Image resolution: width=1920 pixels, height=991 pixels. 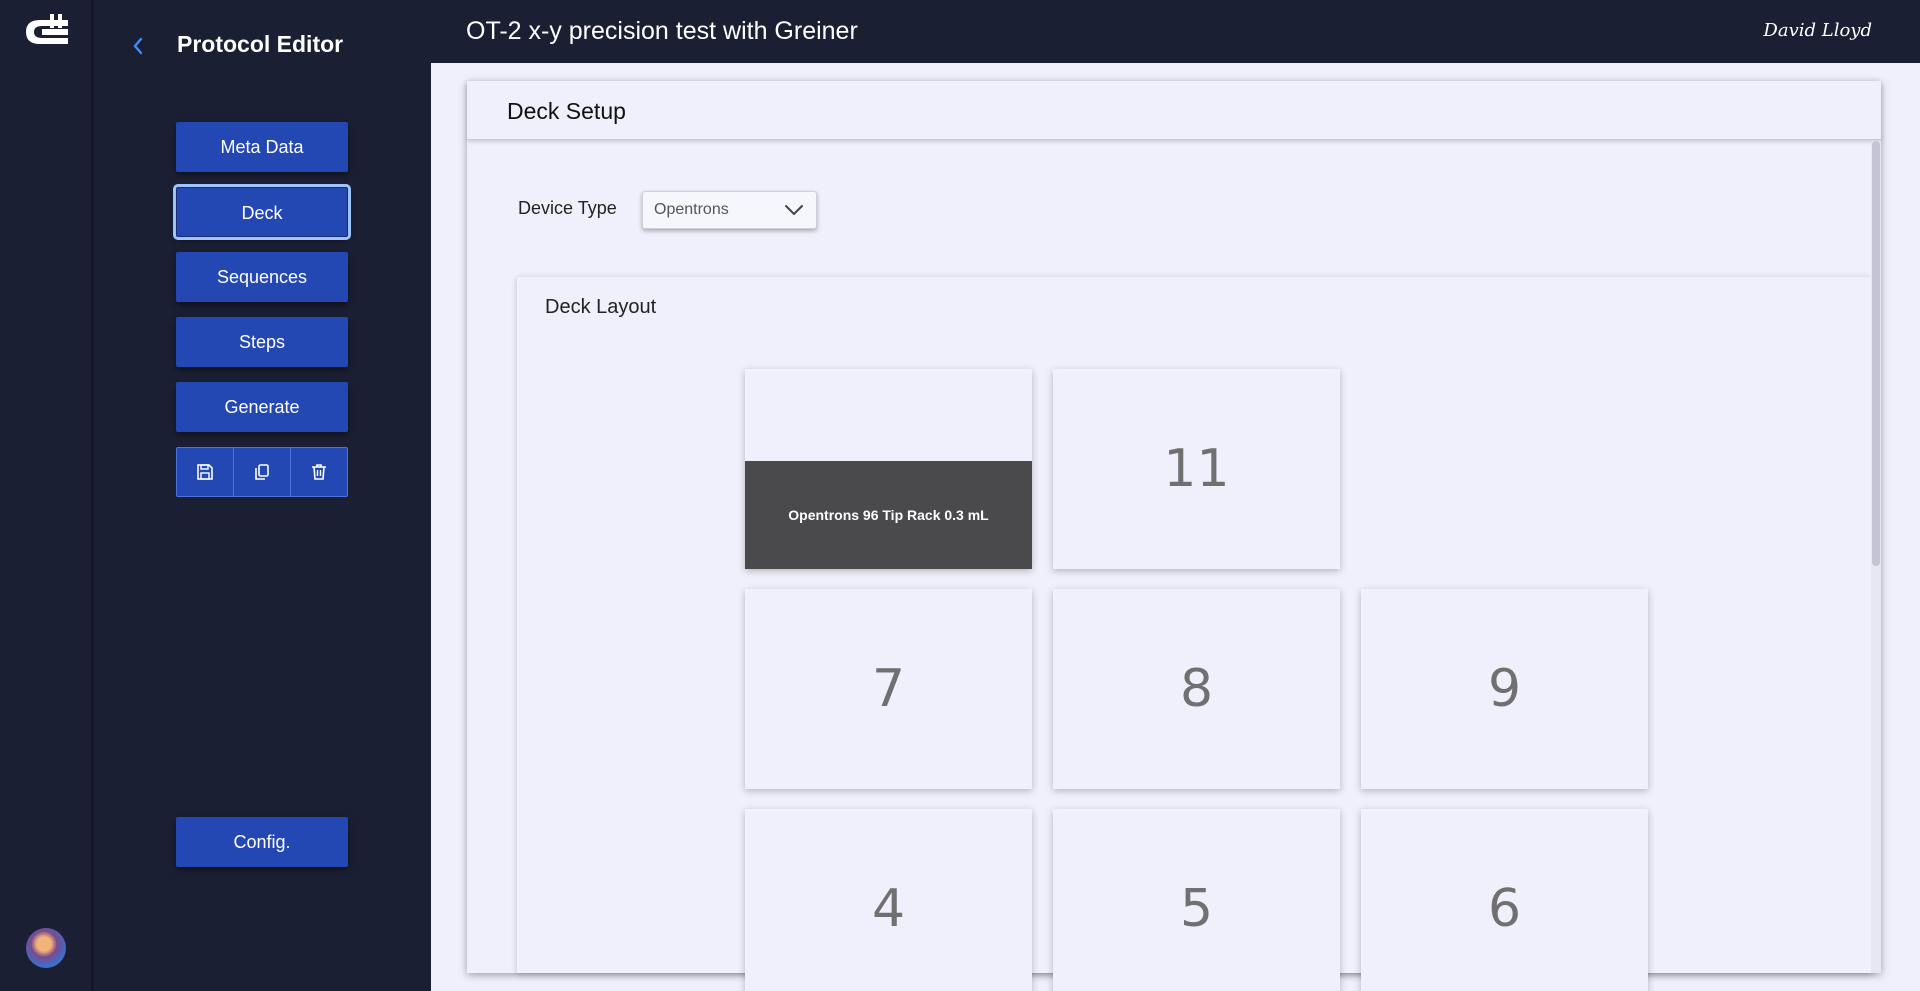 I want to click on deck-slot-5: 5, so click(x=1196, y=900).